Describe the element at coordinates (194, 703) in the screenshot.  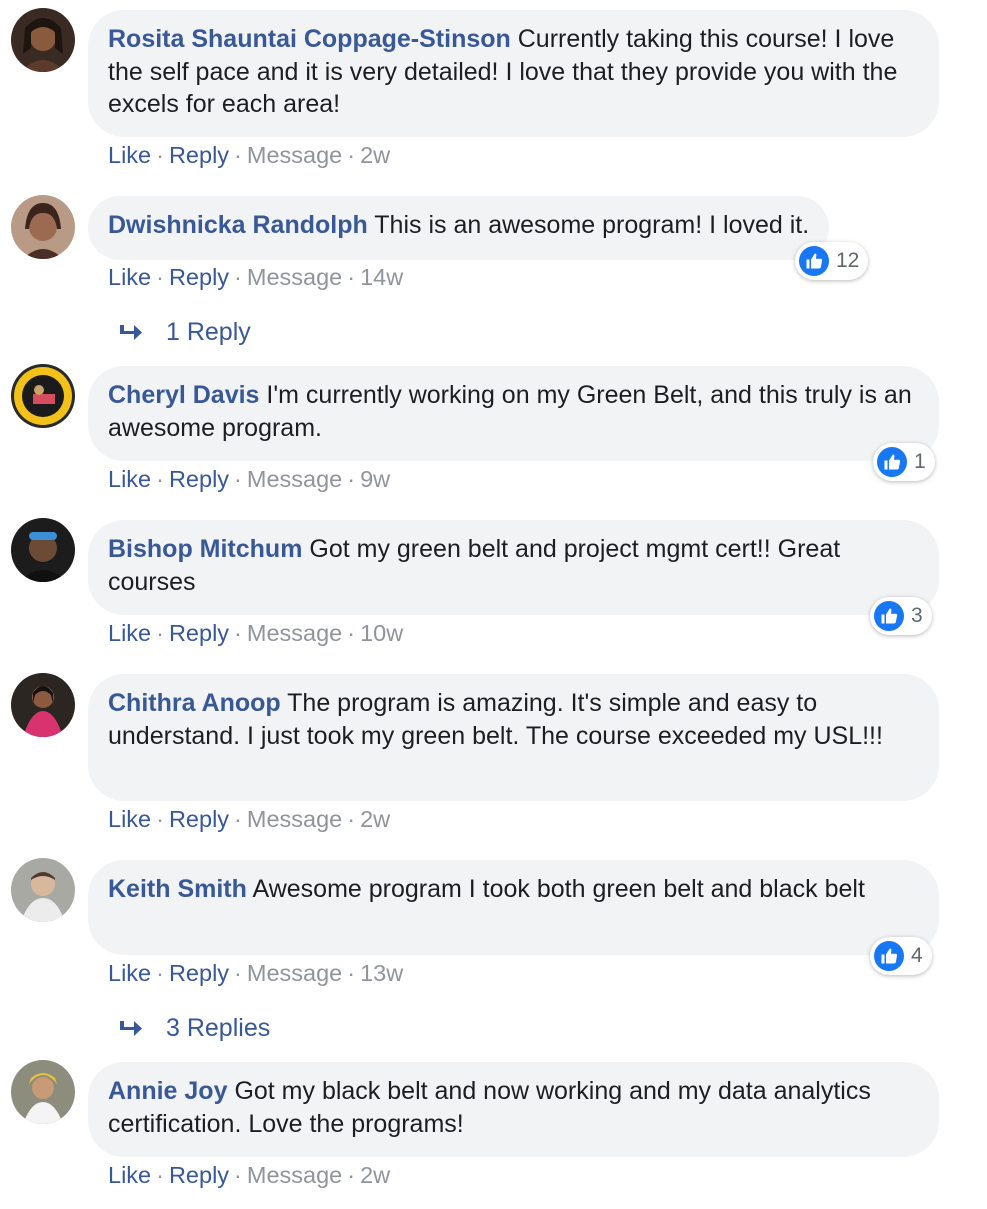
I see `comment-author: Chithra Anoop` at that location.